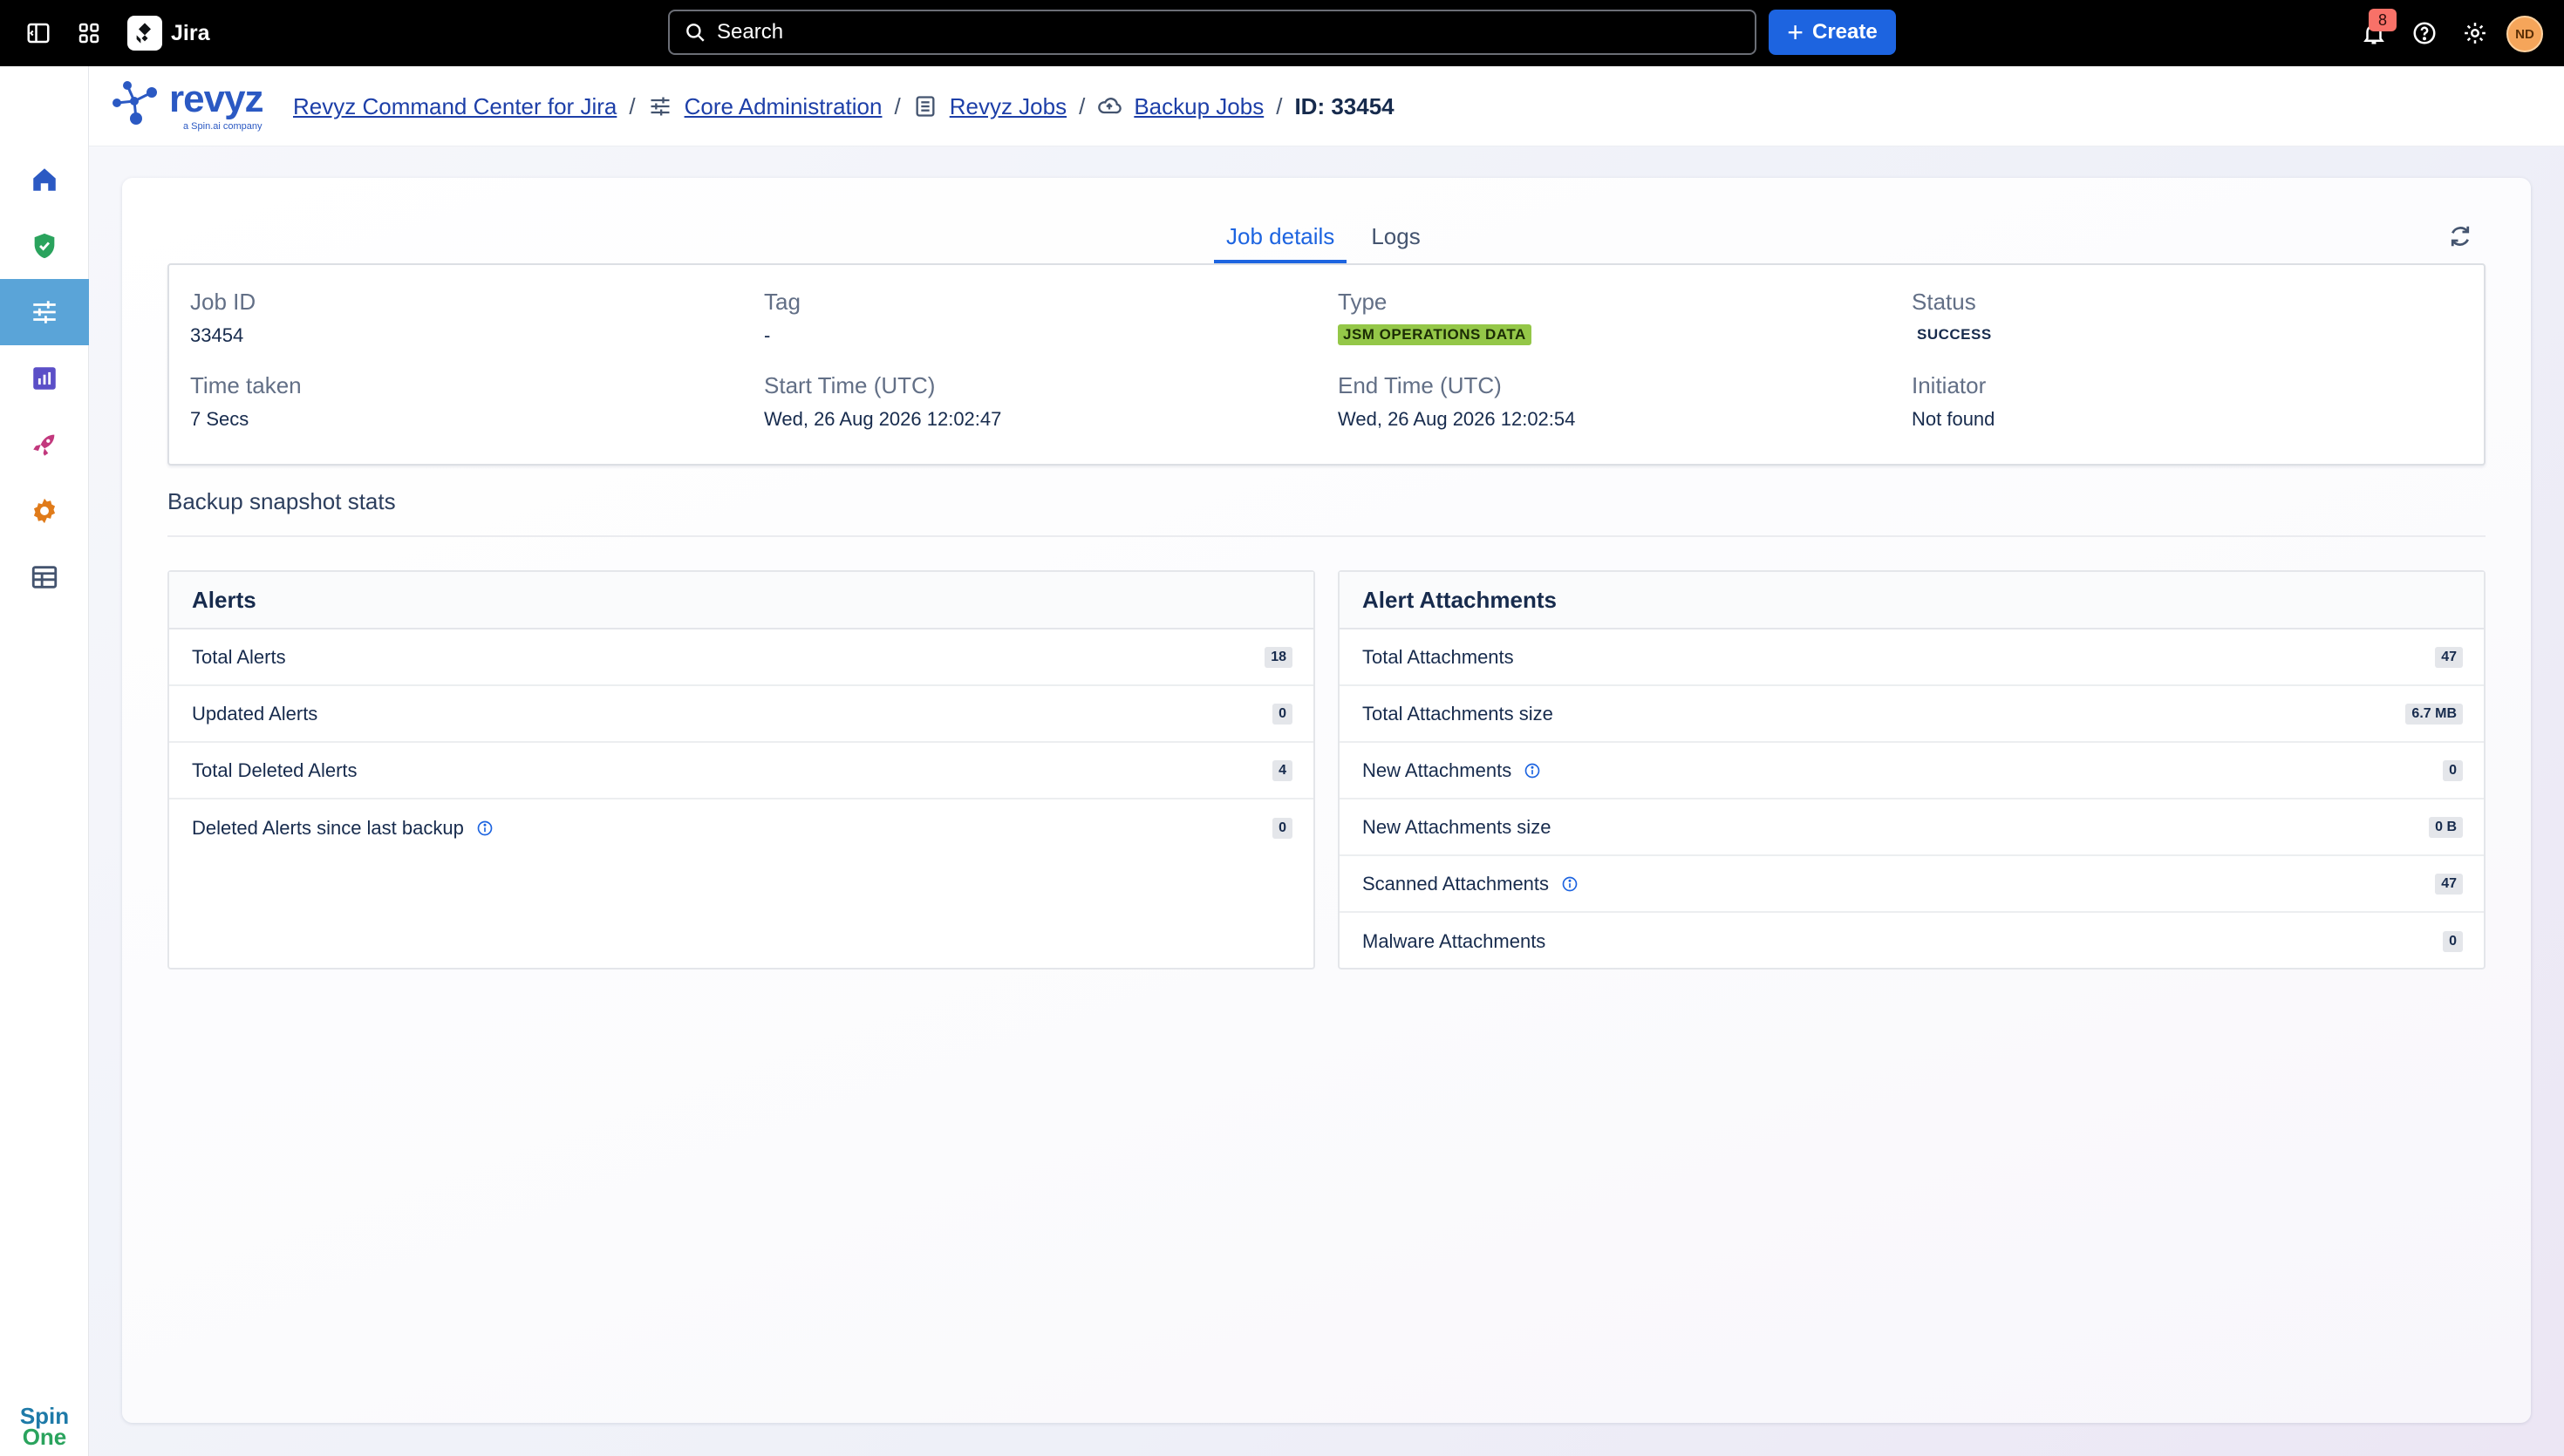 The height and width of the screenshot is (1456, 2564). Describe the element at coordinates (44, 761) in the screenshot. I see `left-sidebar: Spin One` at that location.